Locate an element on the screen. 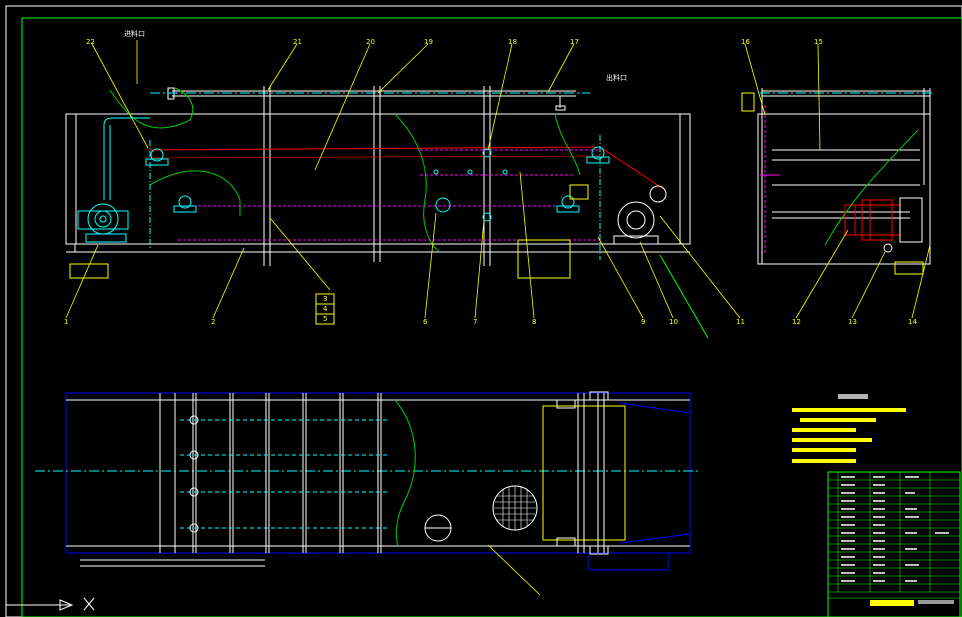 Image resolution: width=962 pixels, height=617 pixels. part-number-15: 15 is located at coordinates (818, 42).